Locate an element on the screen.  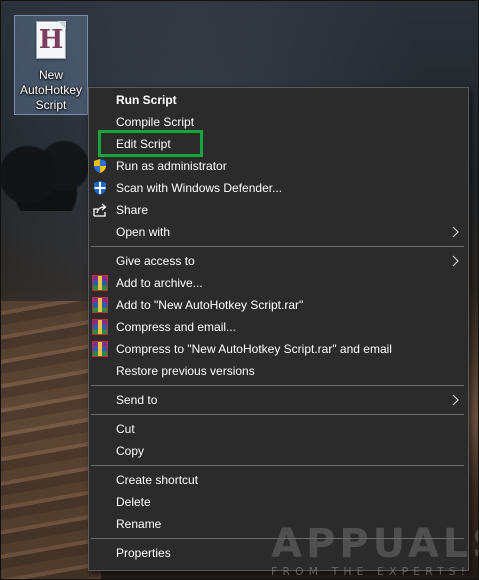
background-road is located at coordinates (51, 440).